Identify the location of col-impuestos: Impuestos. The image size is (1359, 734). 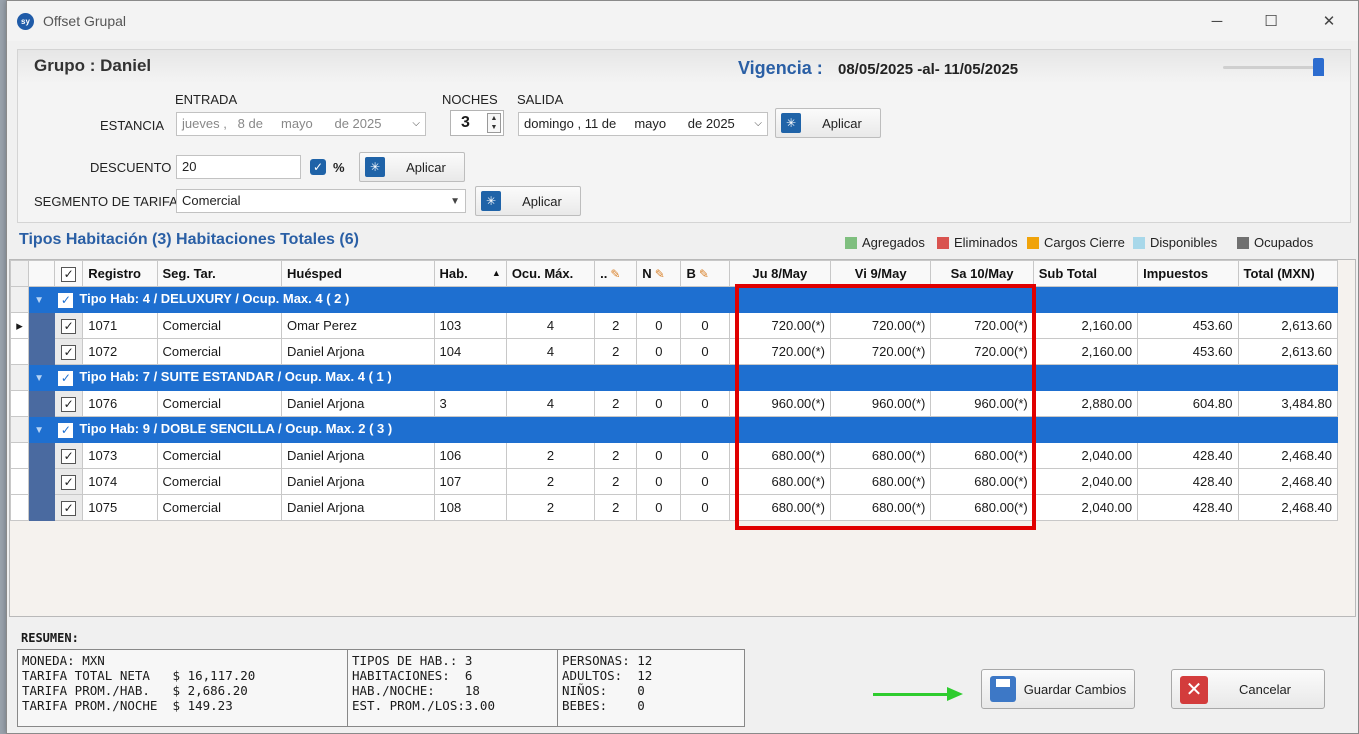
(1188, 273).